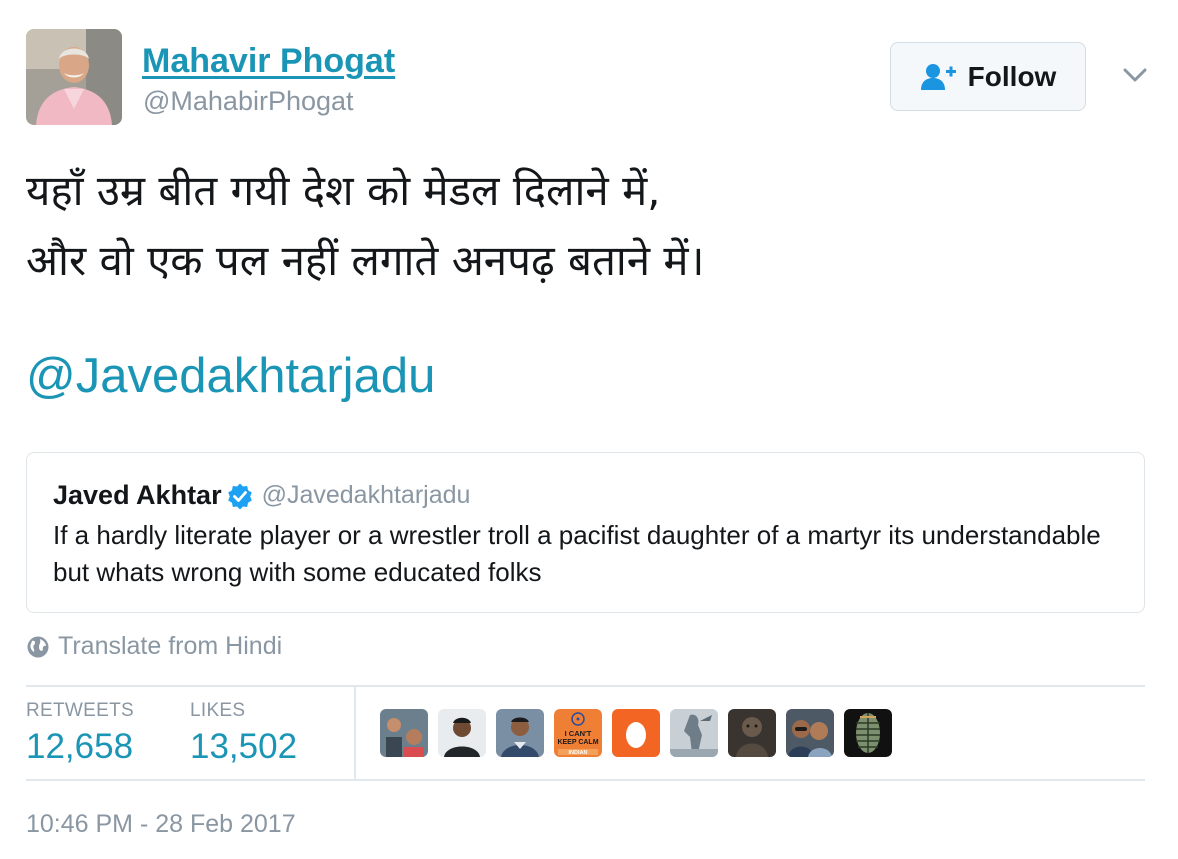  Describe the element at coordinates (248, 101) in the screenshot. I see `author-handle: @MahabirPhogat` at that location.